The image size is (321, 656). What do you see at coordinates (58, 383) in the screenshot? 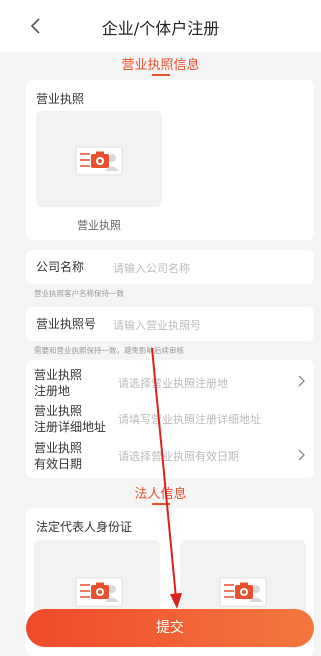
I see `register-place-label: 营业执照 注册地` at bounding box center [58, 383].